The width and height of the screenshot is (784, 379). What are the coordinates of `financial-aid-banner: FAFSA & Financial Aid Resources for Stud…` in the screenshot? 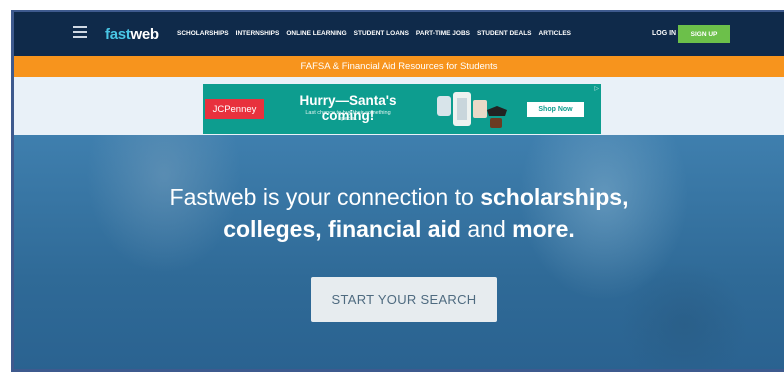 It's located at (399, 66).